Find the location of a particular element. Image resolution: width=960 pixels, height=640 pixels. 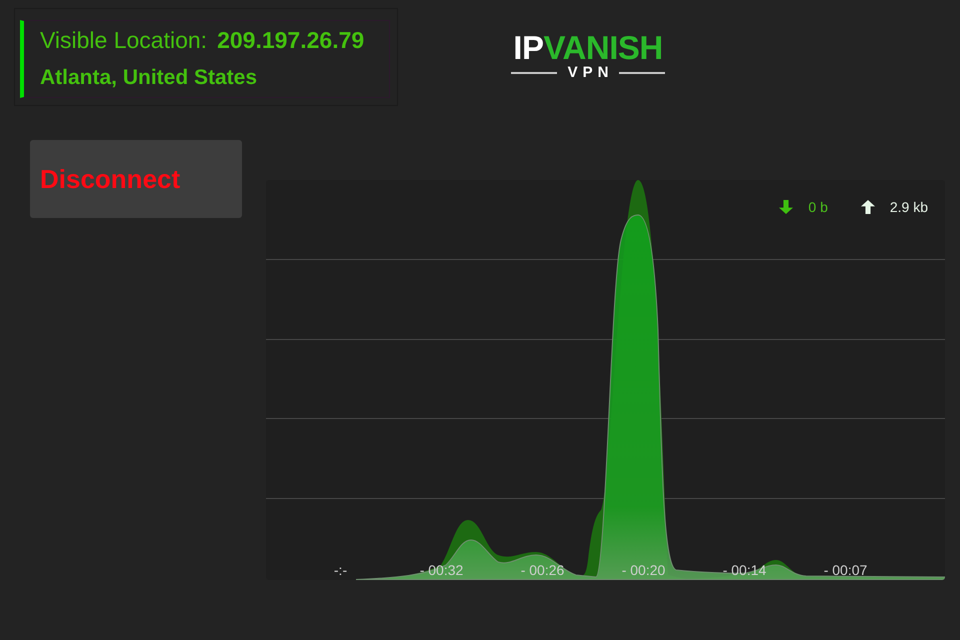

location-city: Atlanta, United States is located at coordinates (149, 77).